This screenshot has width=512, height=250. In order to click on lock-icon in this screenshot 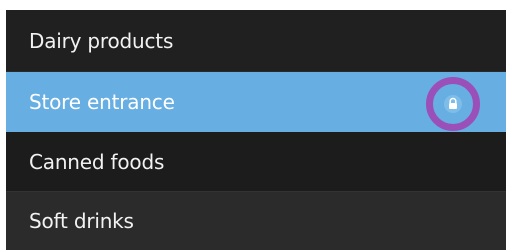, I will do `click(453, 104)`.